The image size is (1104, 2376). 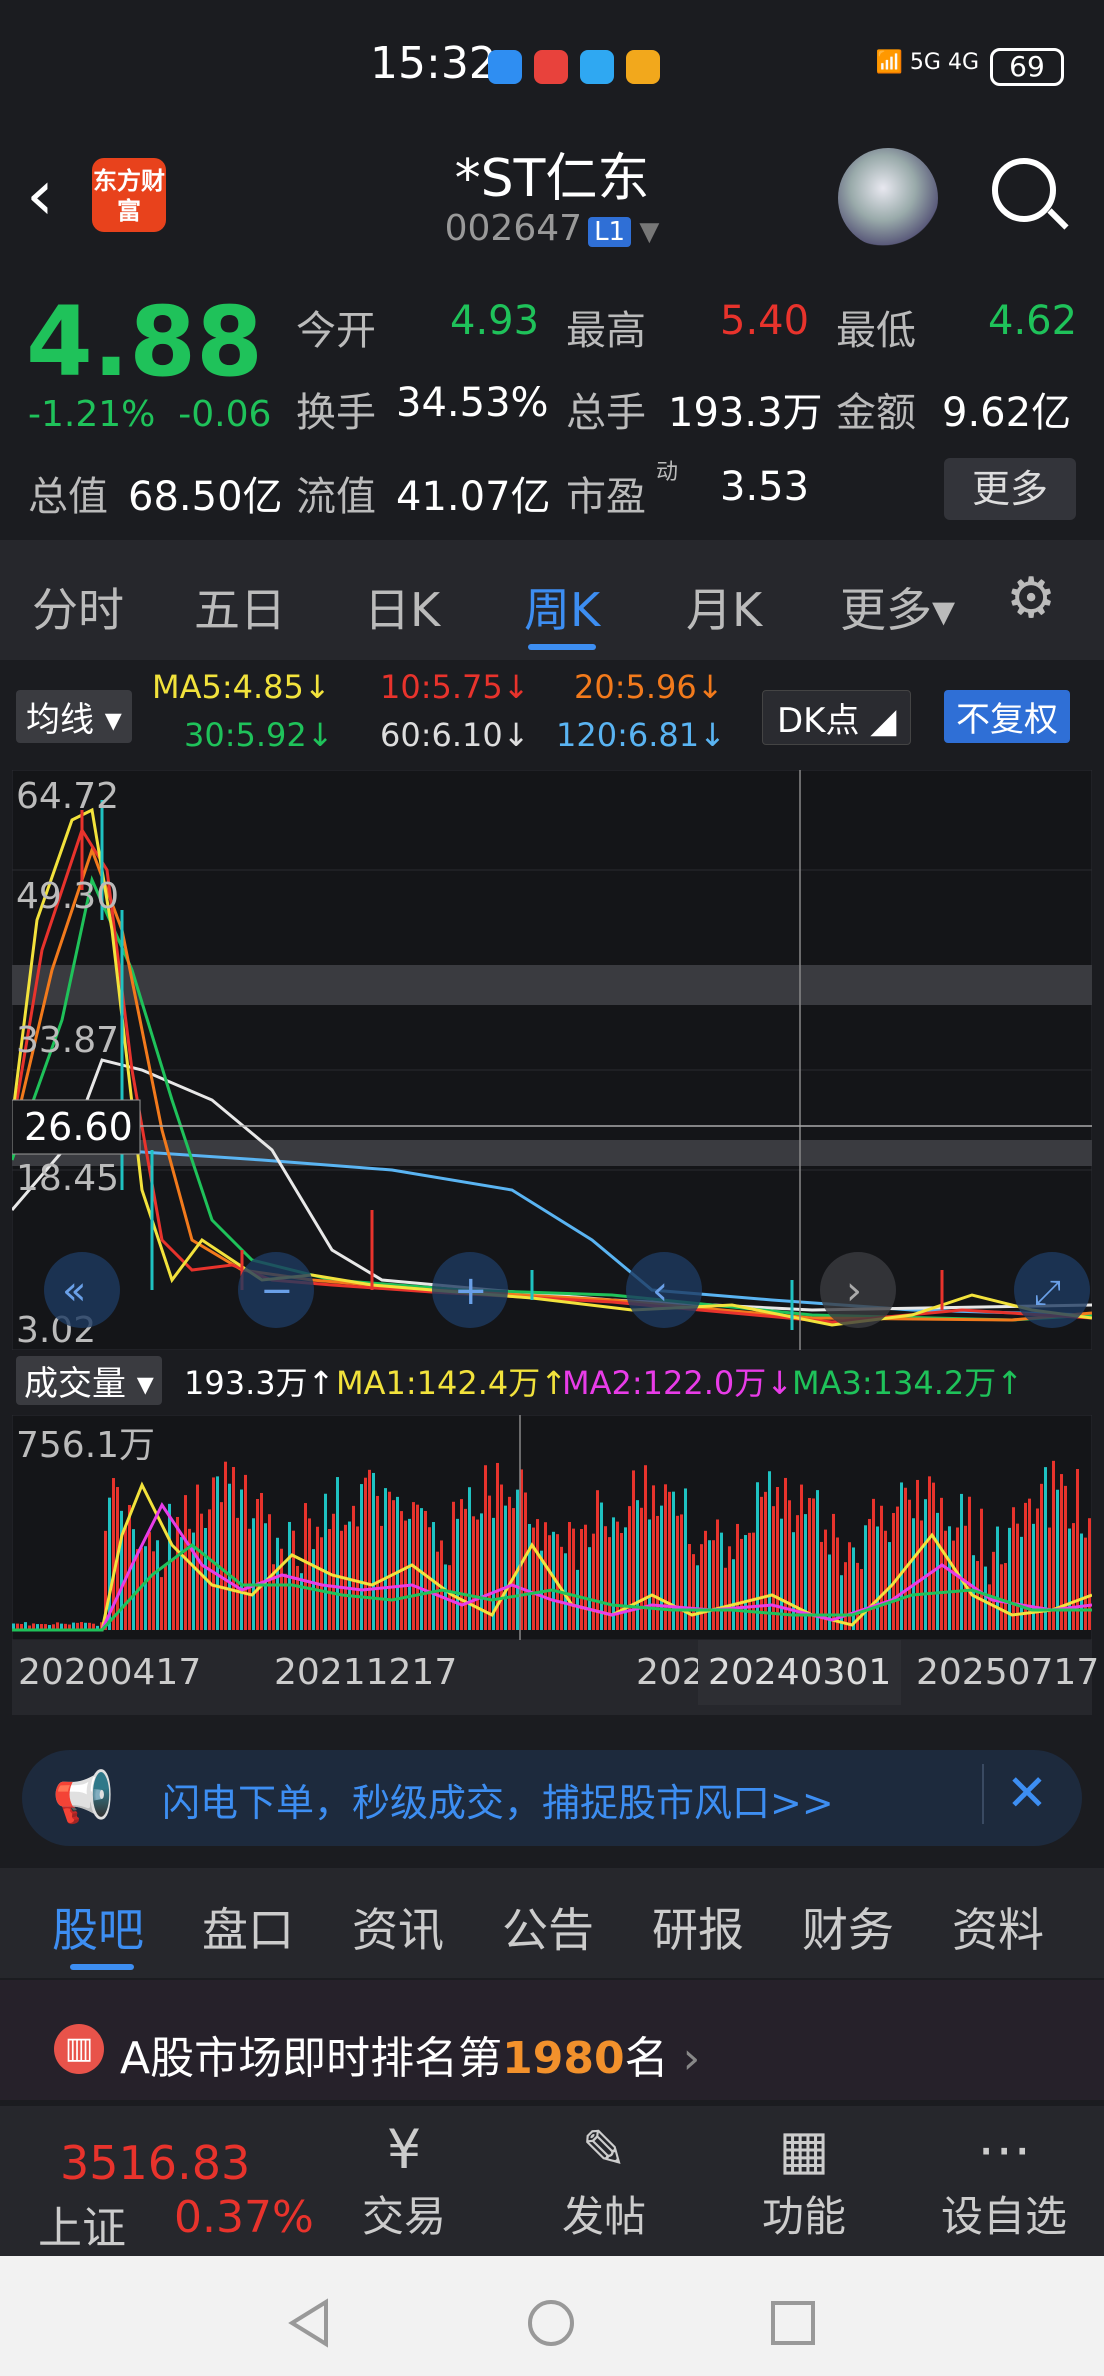 I want to click on rank-text: A股市场即时排名第1980名 ›, so click(x=410, y=2054).